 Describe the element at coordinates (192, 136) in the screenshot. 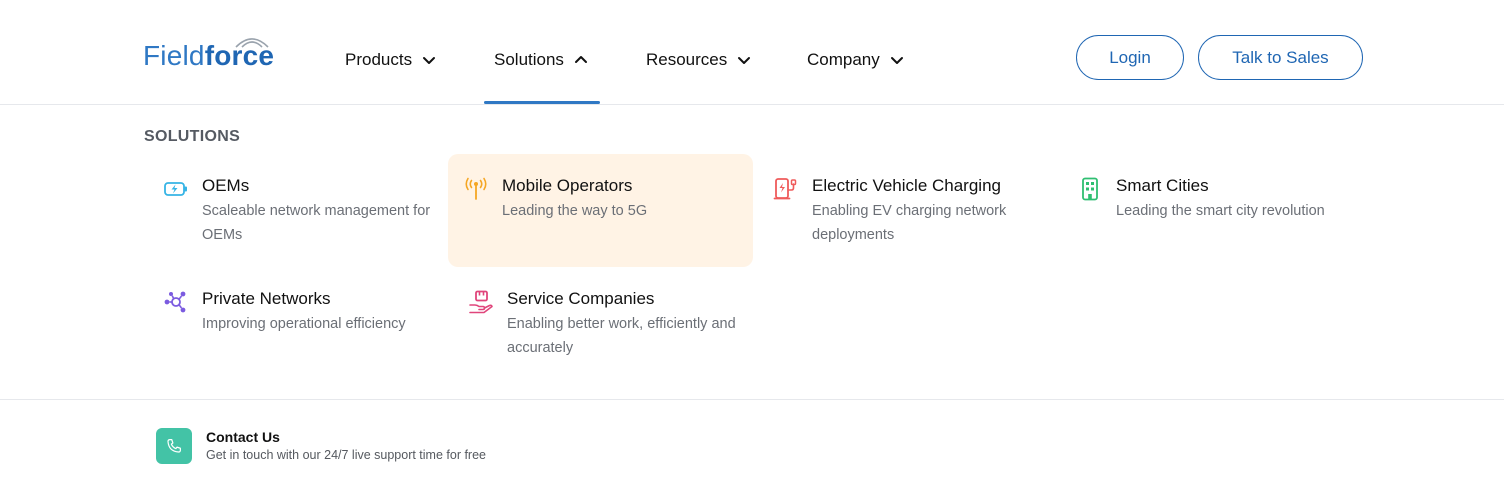

I see `solutions-heading: SOLUTIONS` at that location.